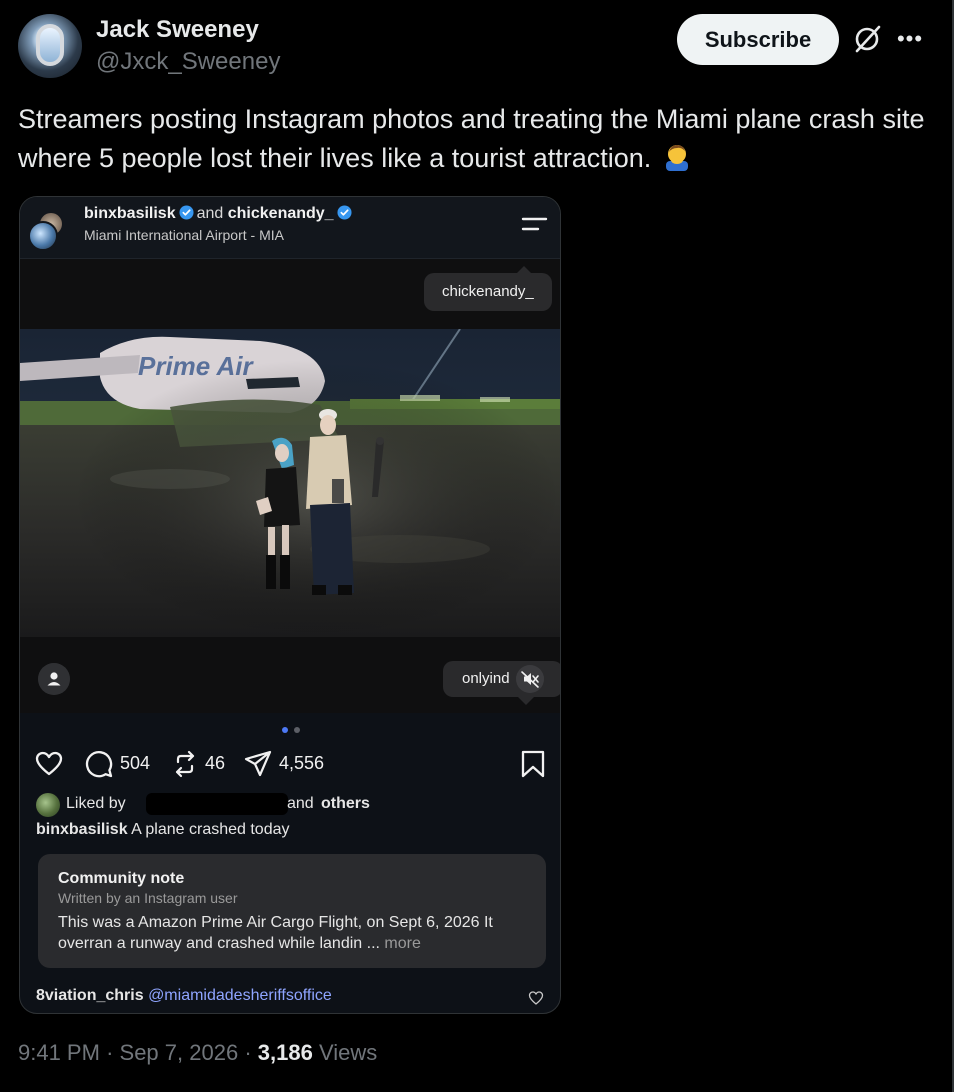  Describe the element at coordinates (82, 829) in the screenshot. I see `caption-user: binxbasilisk` at that location.